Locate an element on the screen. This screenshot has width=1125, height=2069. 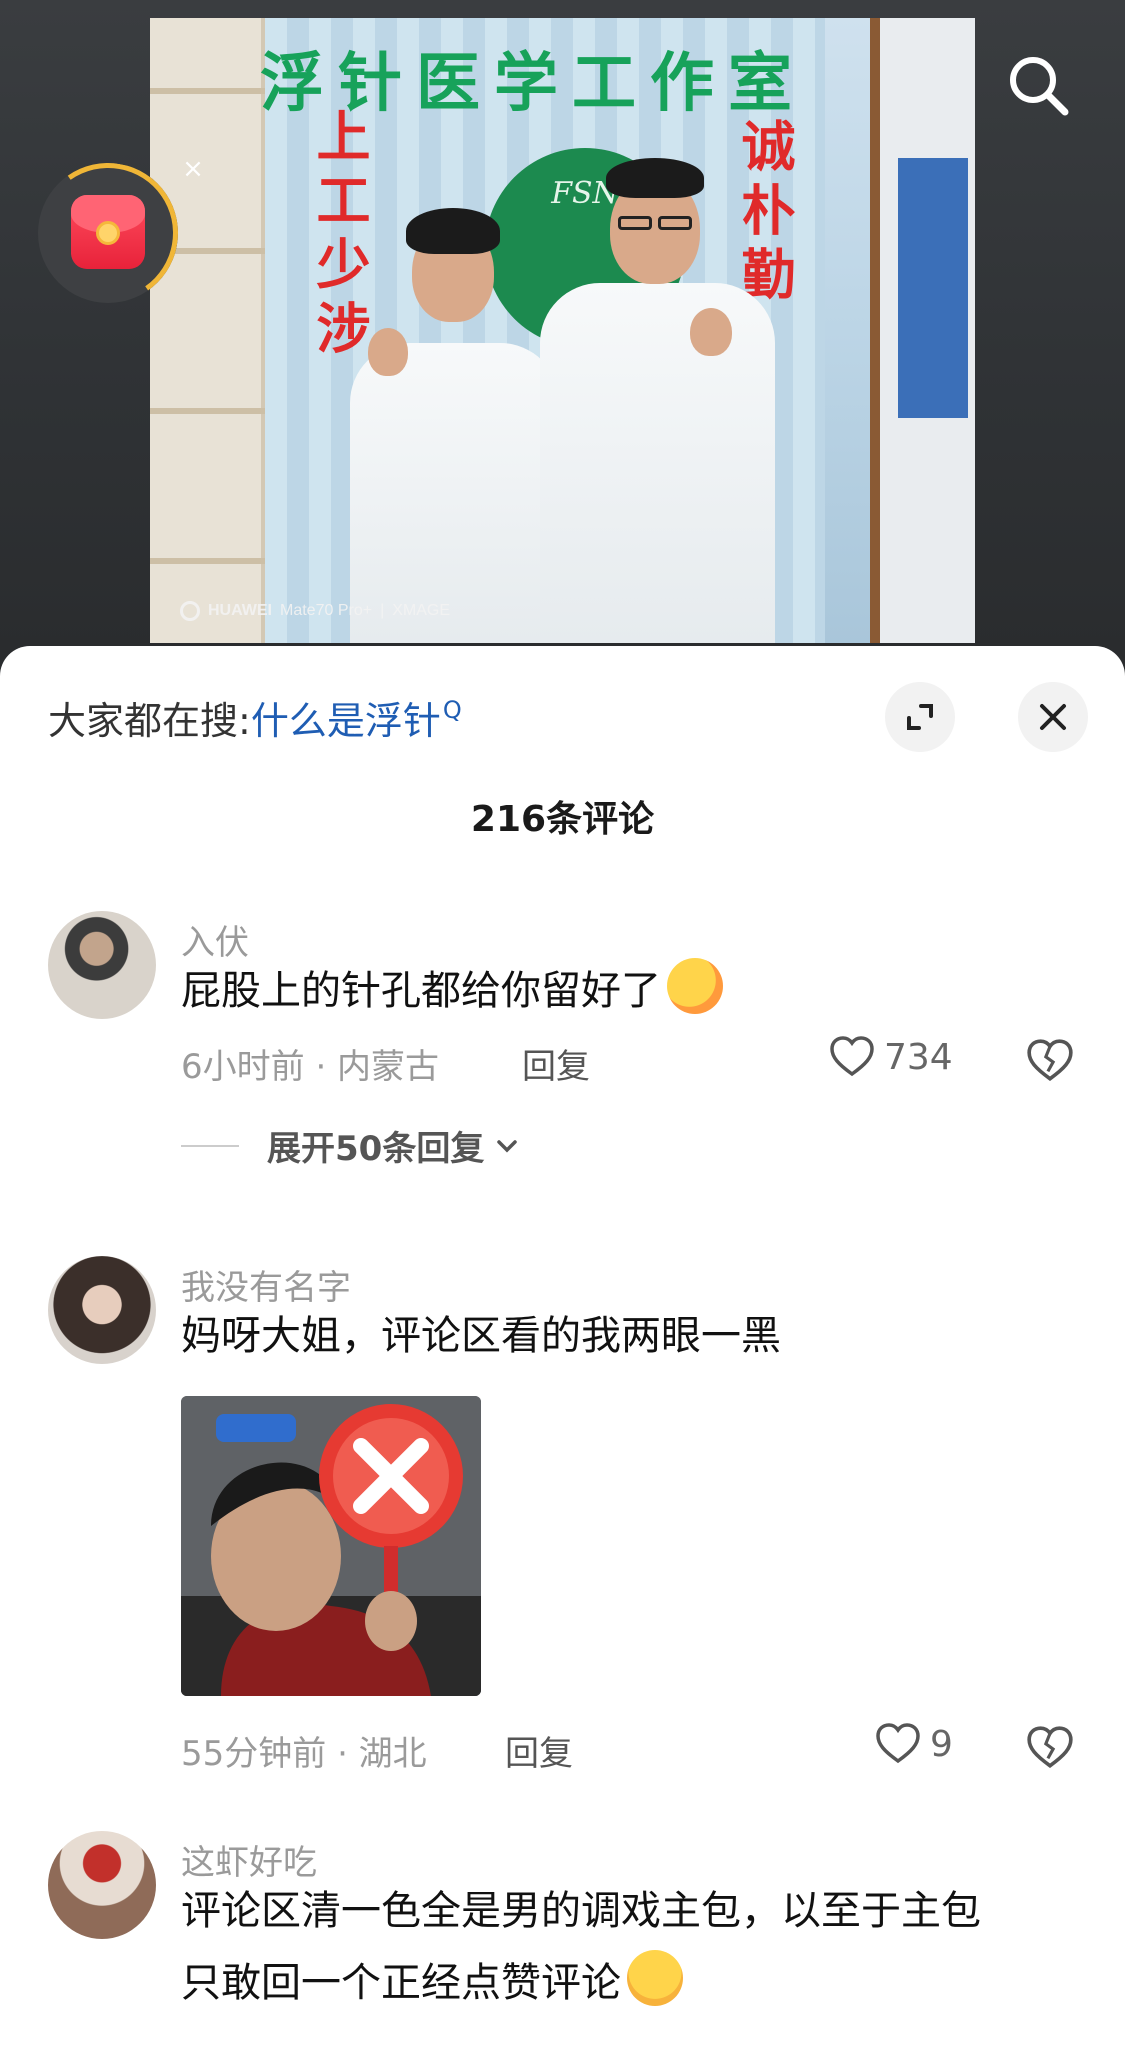
close-icon is located at coordinates (1053, 717).